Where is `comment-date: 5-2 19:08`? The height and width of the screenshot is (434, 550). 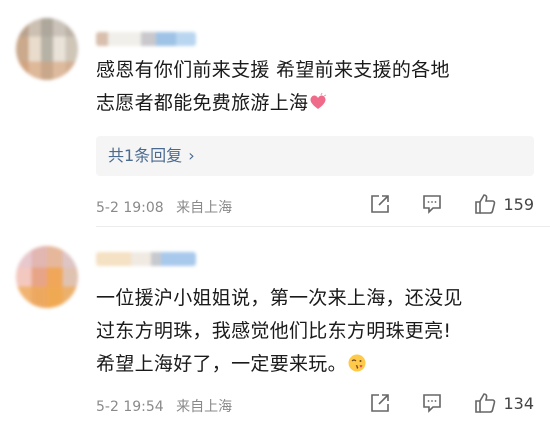 comment-date: 5-2 19:08 is located at coordinates (130, 208).